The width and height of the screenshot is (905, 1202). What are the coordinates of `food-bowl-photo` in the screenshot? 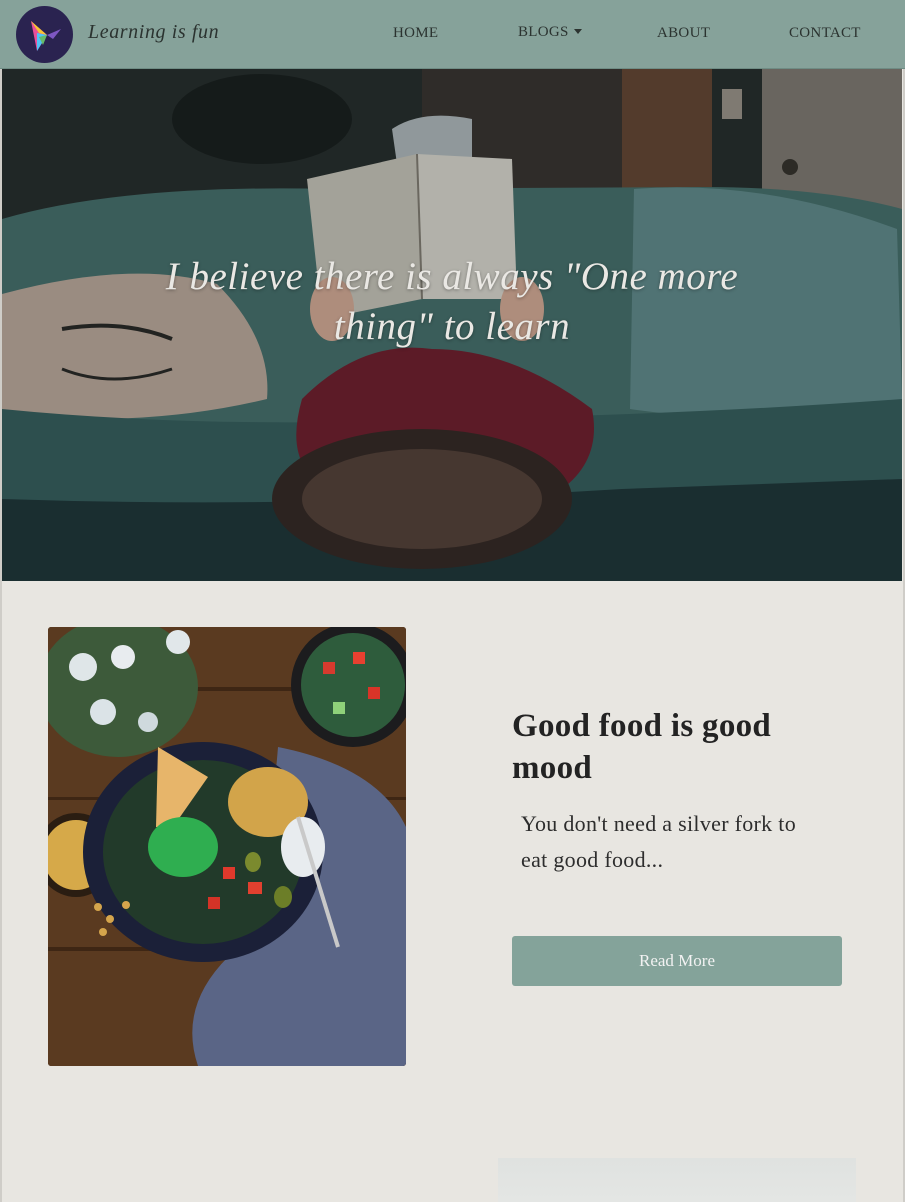 It's located at (227, 846).